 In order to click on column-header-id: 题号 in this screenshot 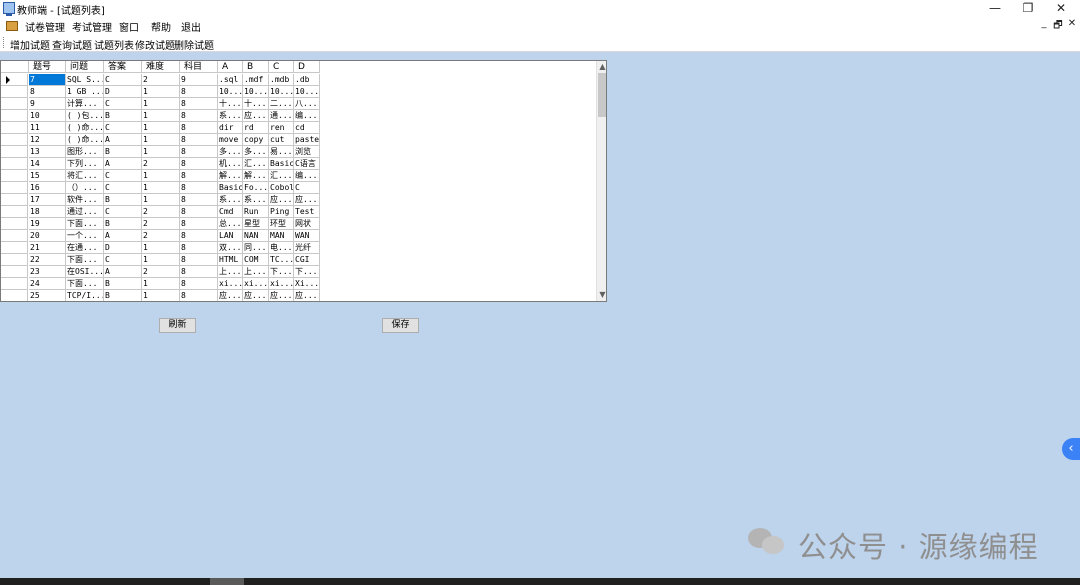, I will do `click(47, 67)`.